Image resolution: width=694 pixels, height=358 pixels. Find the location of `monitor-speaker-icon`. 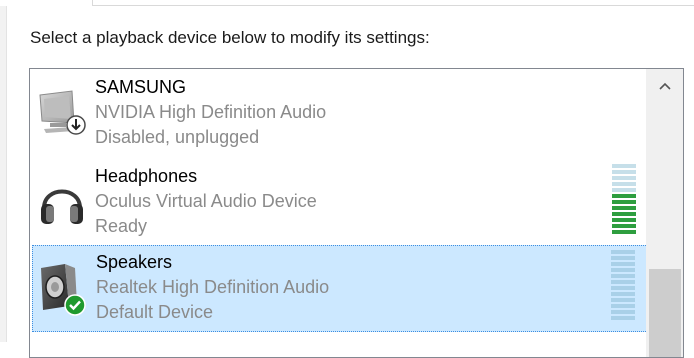

monitor-speaker-icon is located at coordinates (62, 113).